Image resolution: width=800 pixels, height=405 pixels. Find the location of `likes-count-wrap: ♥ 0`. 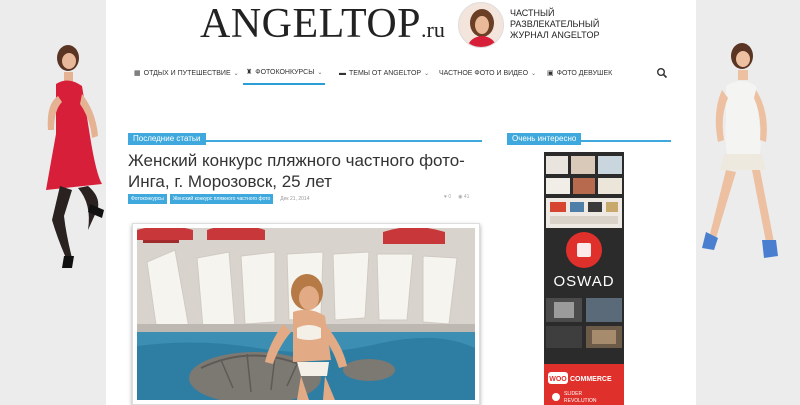

likes-count-wrap: ♥ 0 is located at coordinates (447, 197).